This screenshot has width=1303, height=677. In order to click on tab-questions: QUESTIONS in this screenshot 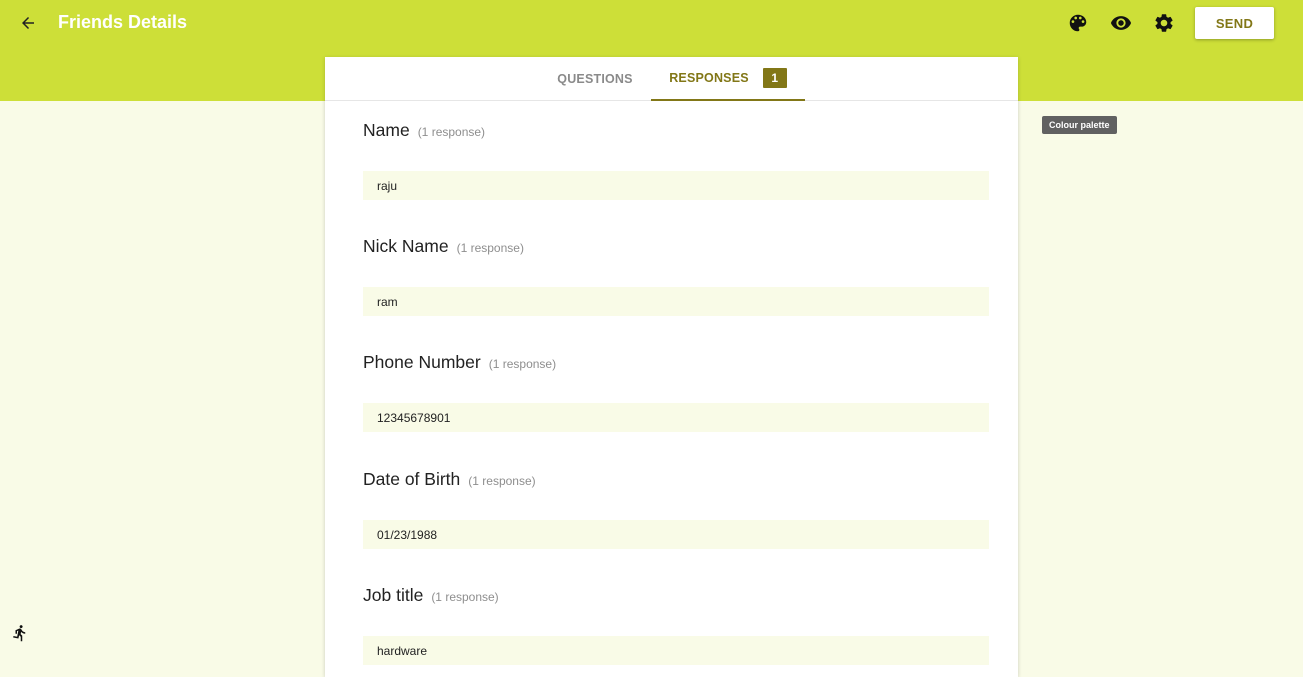, I will do `click(595, 79)`.